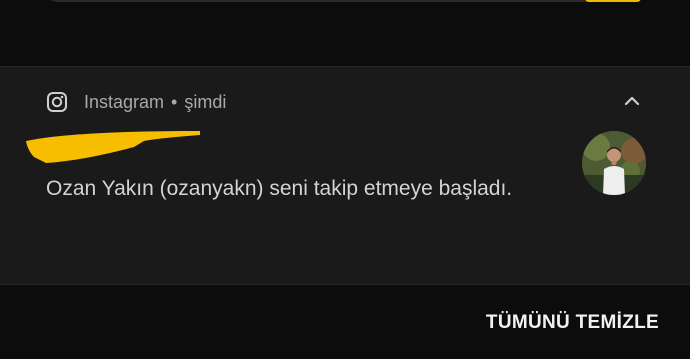 This screenshot has width=690, height=359. Describe the element at coordinates (205, 101) in the screenshot. I see `notification-time: şimdi` at that location.